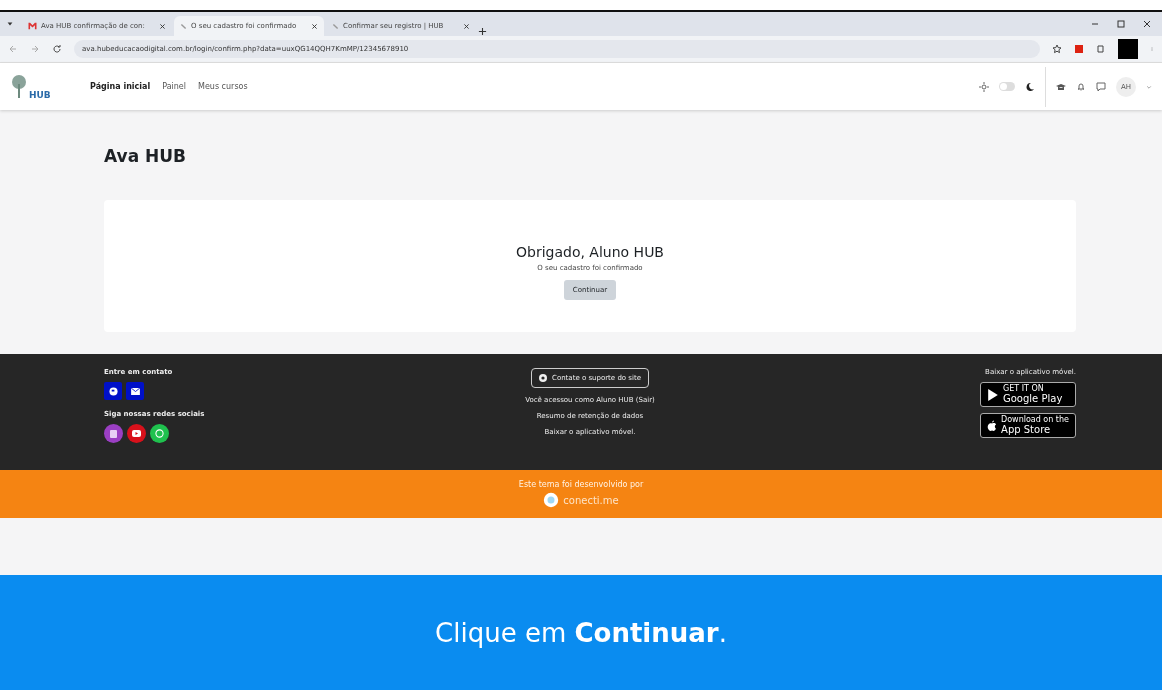  I want to click on youtube-icon, so click(136, 433).